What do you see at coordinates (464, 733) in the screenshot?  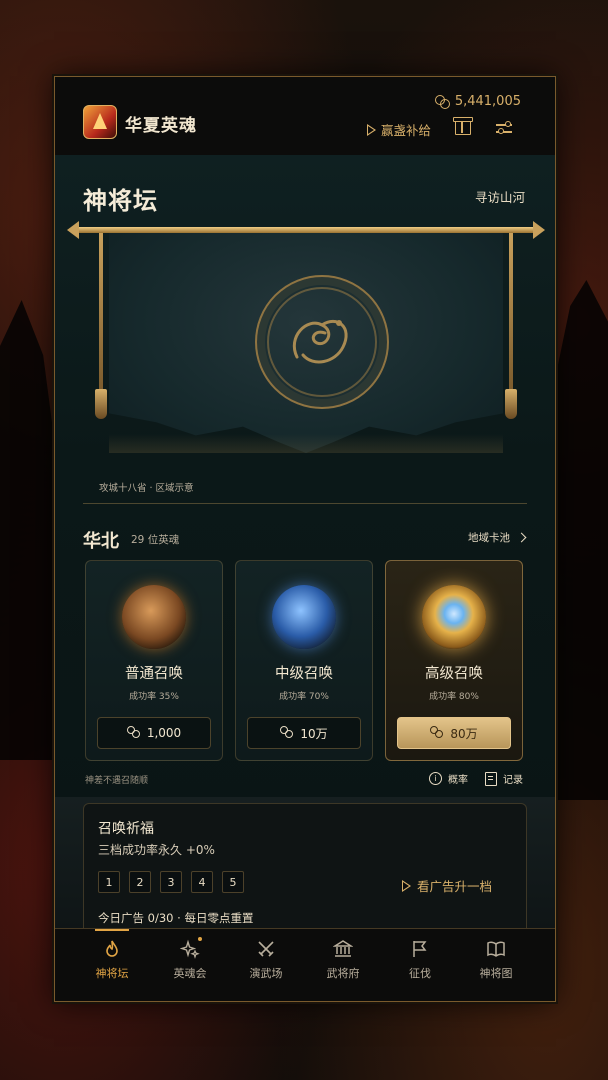 I see `summon-cost: 80万` at bounding box center [464, 733].